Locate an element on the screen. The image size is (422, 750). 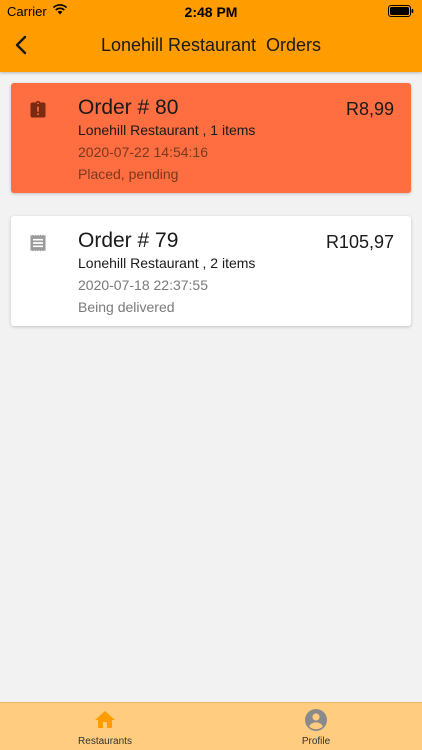
receipt-icon is located at coordinates (38, 243).